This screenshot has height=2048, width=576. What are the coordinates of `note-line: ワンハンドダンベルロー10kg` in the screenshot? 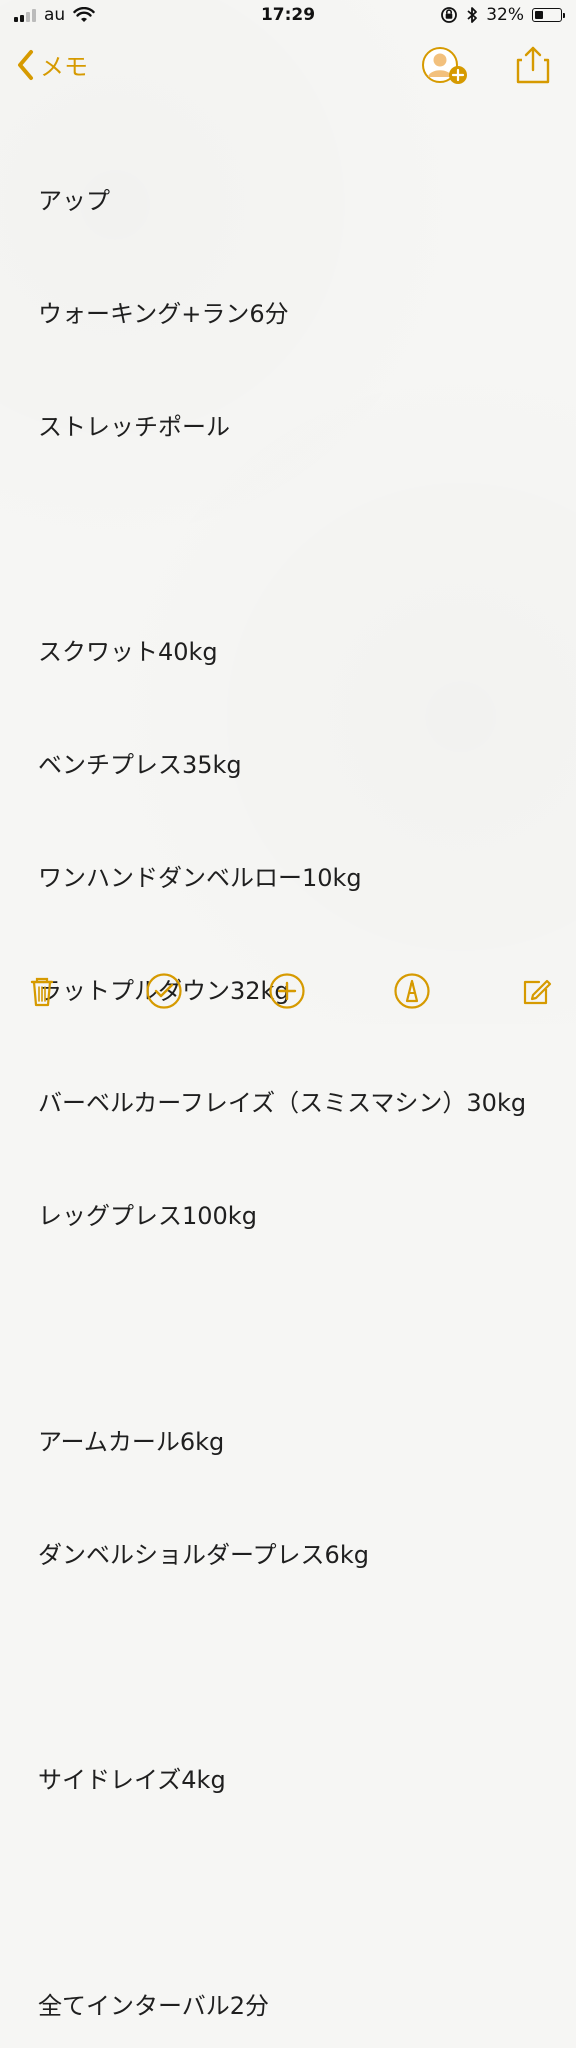 It's located at (200, 877).